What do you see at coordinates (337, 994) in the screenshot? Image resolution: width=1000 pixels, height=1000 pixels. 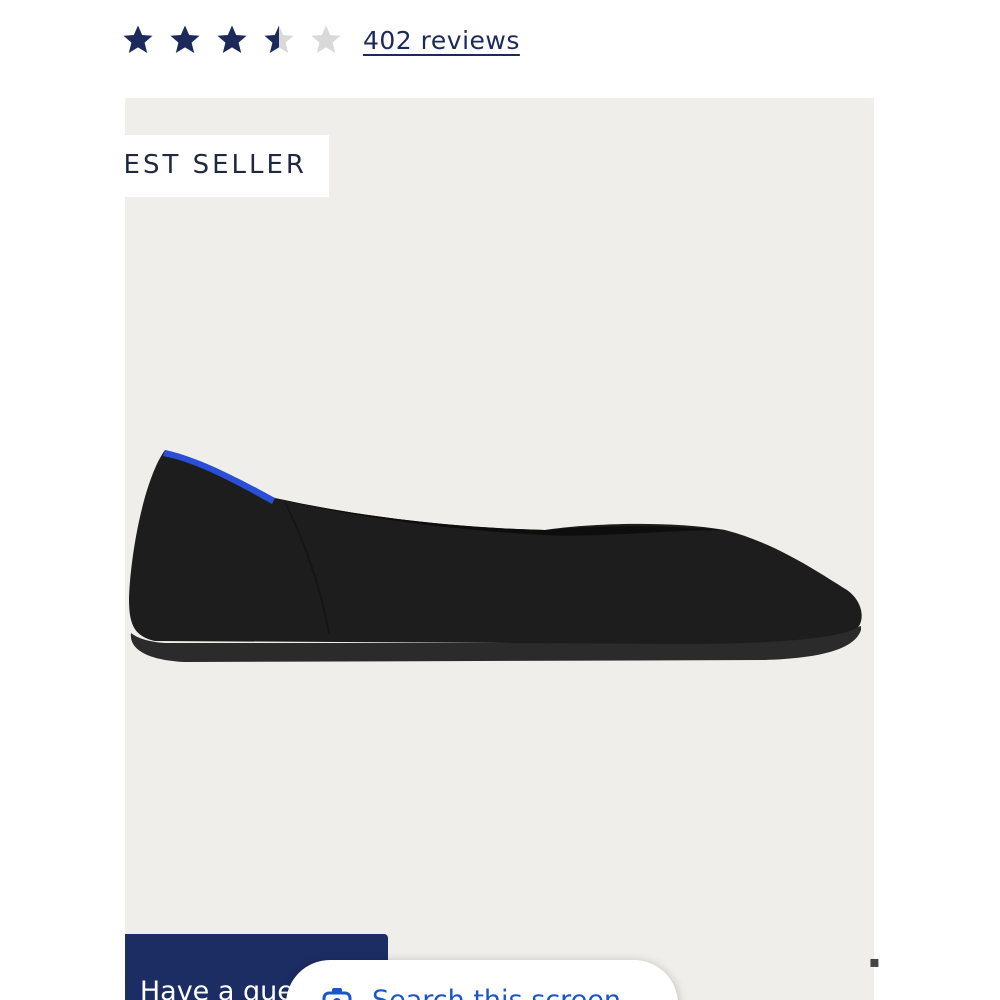 I see `lens-icon` at bounding box center [337, 994].